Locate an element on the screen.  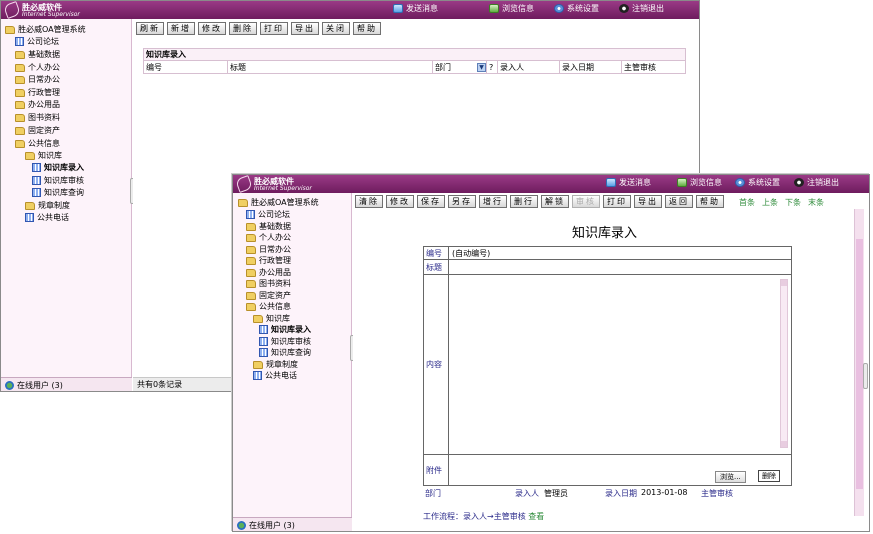
column-entry-person: 录入人 is located at coordinates (529, 67).